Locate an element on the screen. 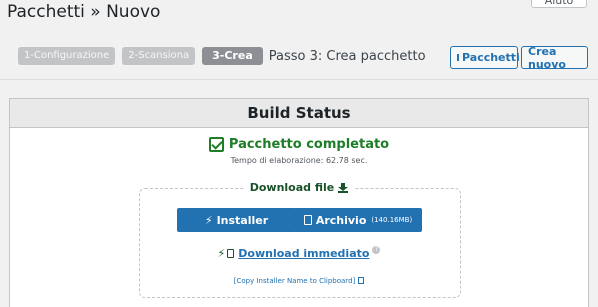 The image size is (598, 307). packages-label: Pacchetti is located at coordinates (491, 57).